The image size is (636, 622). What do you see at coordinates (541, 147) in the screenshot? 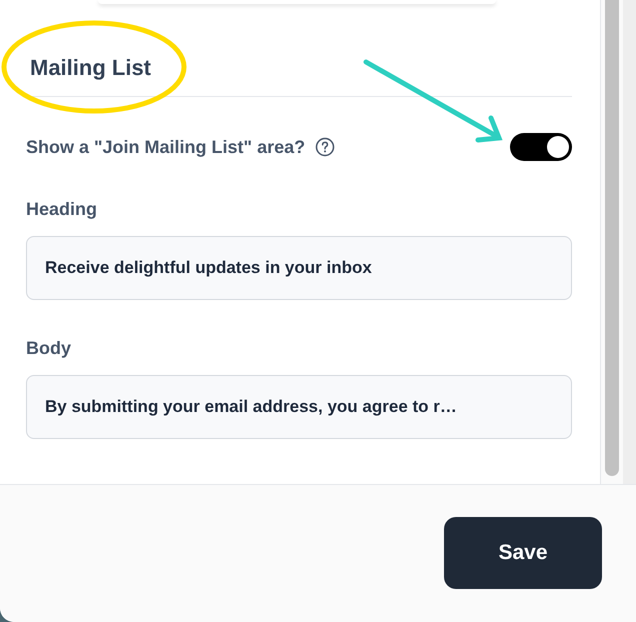
I see `toggle-switch` at bounding box center [541, 147].